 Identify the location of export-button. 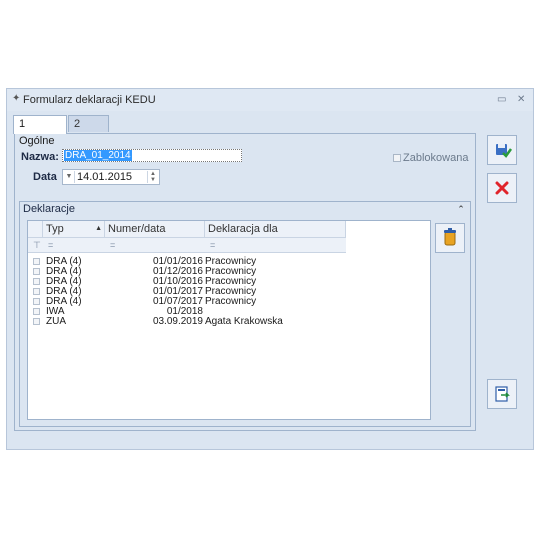
(502, 394).